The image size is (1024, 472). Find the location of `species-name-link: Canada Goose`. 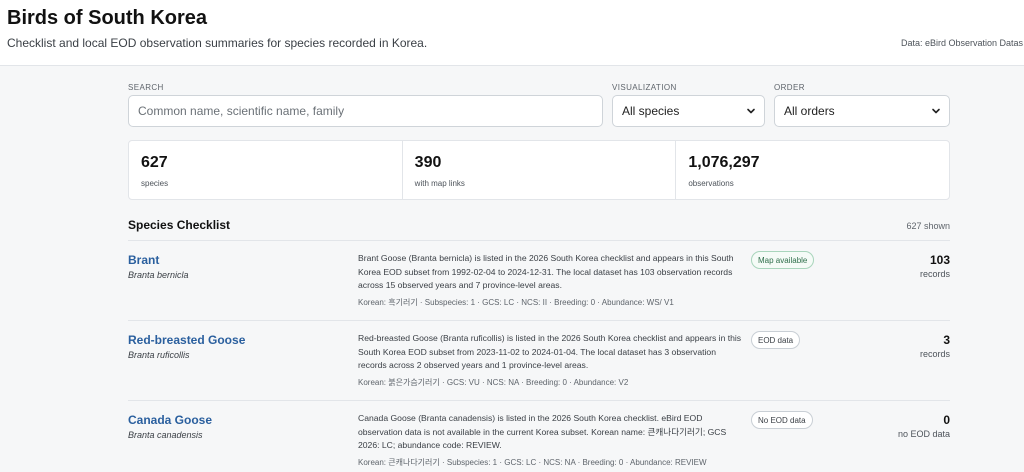

species-name-link: Canada Goose is located at coordinates (170, 420).